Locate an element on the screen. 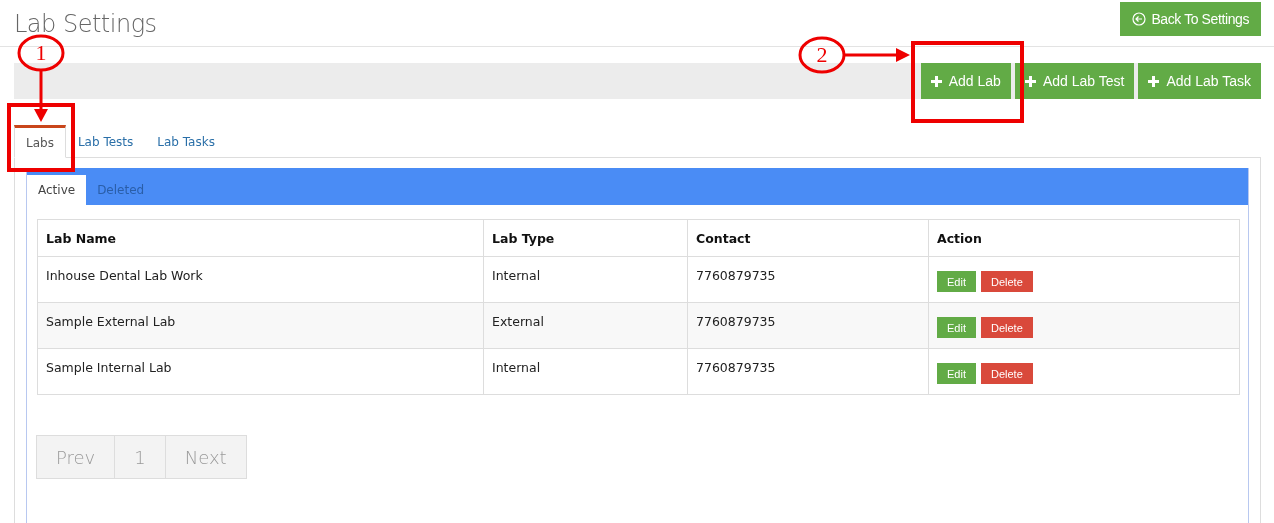 The width and height of the screenshot is (1274, 523). add-button: Add Lab Test is located at coordinates (1074, 81).